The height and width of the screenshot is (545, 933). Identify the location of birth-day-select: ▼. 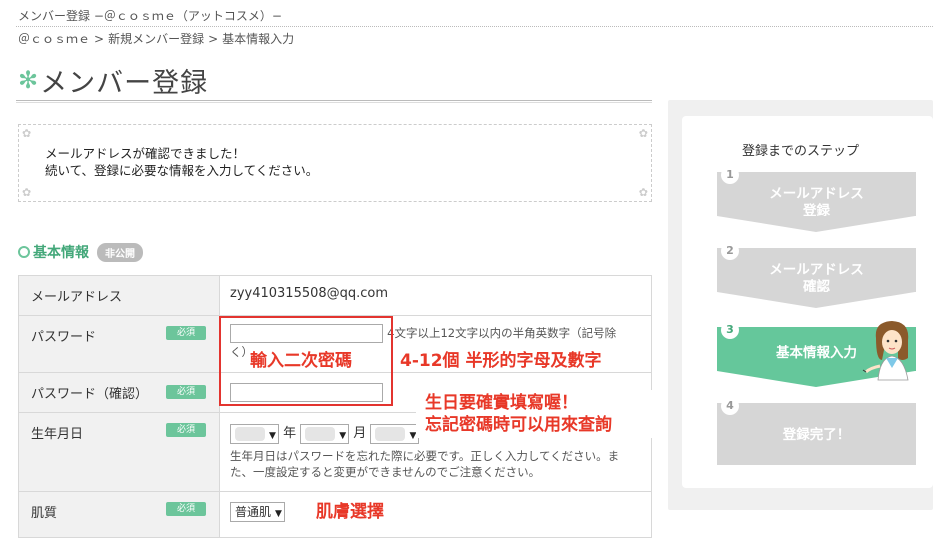
(395, 433).